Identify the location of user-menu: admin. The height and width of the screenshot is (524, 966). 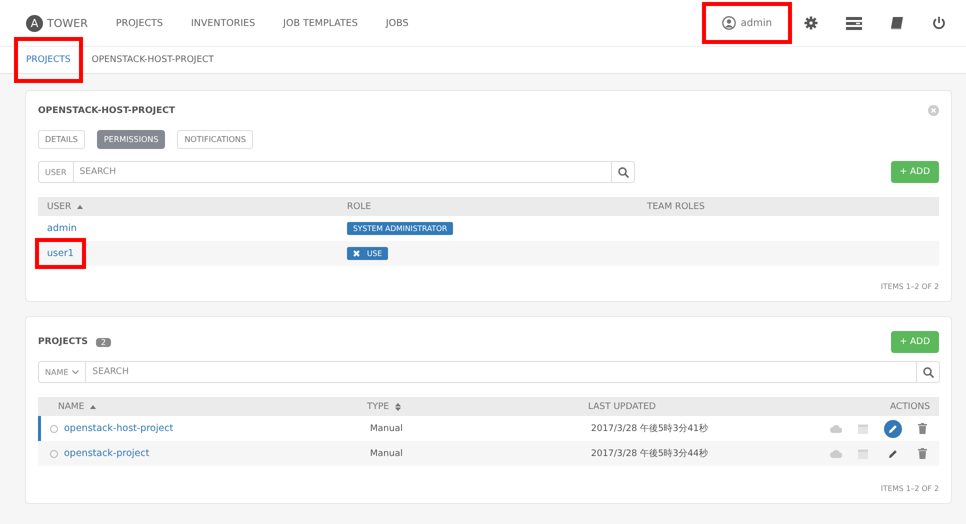
(747, 23).